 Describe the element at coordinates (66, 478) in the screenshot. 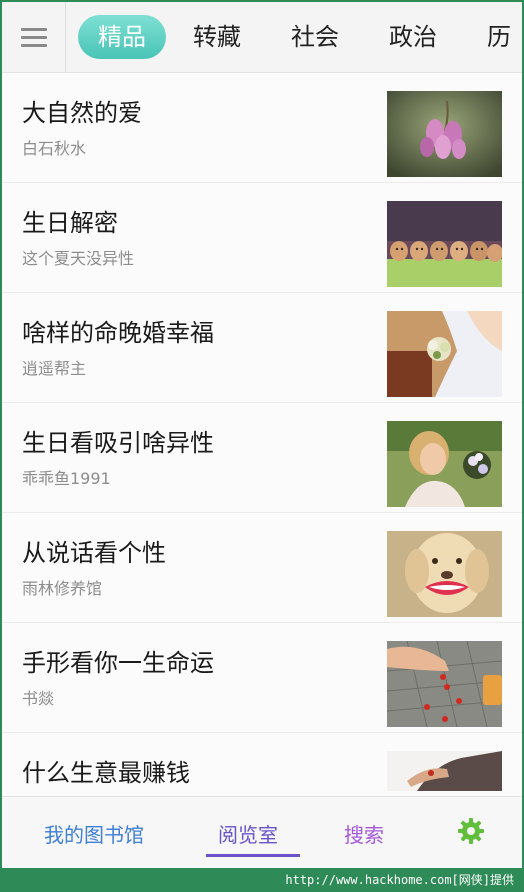

I see `article-author: 乖乖鱼1991` at that location.